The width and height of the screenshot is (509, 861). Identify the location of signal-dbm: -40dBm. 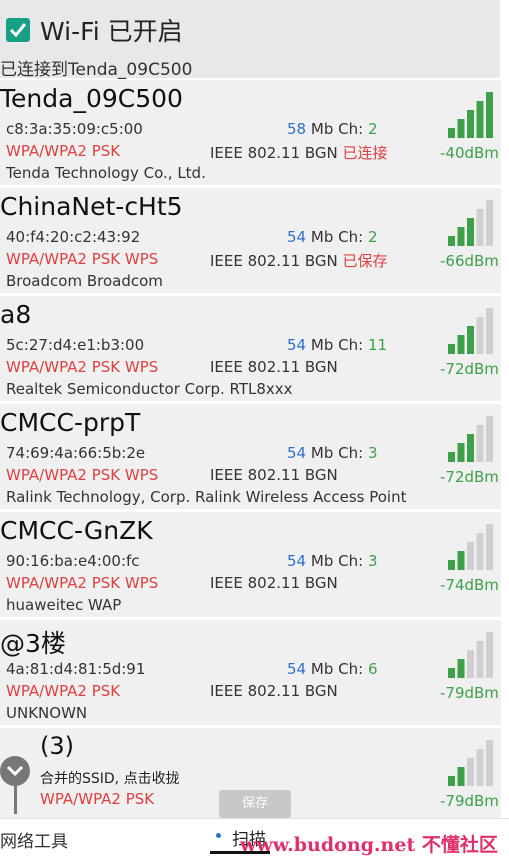
(469, 153).